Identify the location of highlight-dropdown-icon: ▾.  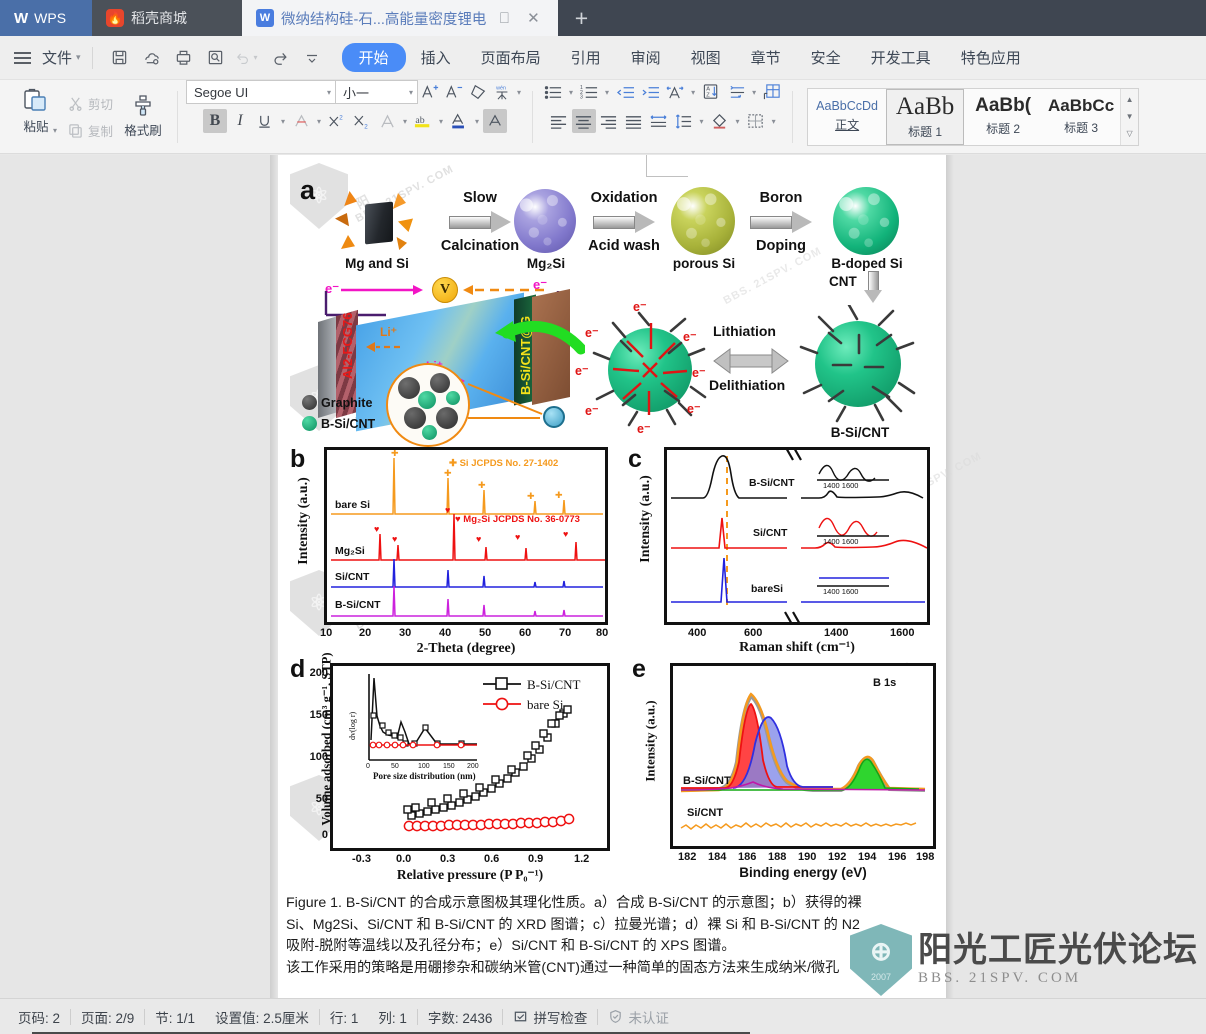
(441, 121).